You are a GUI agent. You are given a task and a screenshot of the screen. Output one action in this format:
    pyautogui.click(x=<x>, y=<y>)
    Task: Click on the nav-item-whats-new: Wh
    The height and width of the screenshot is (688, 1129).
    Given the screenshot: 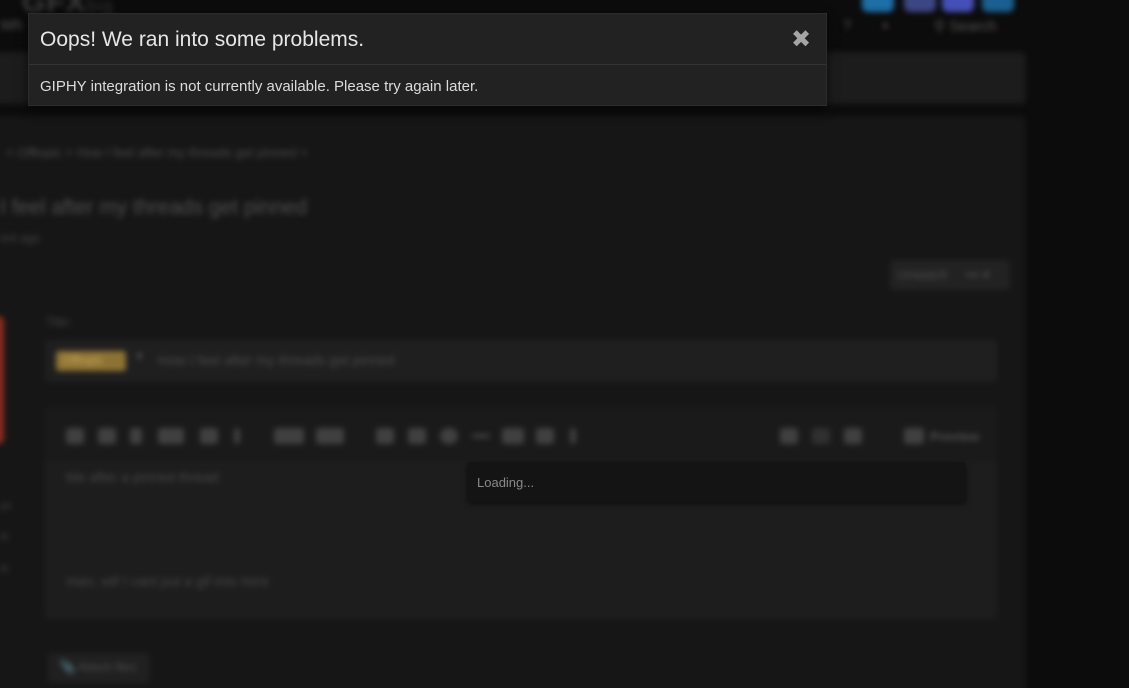 What is the action you would take?
    pyautogui.click(x=11, y=25)
    